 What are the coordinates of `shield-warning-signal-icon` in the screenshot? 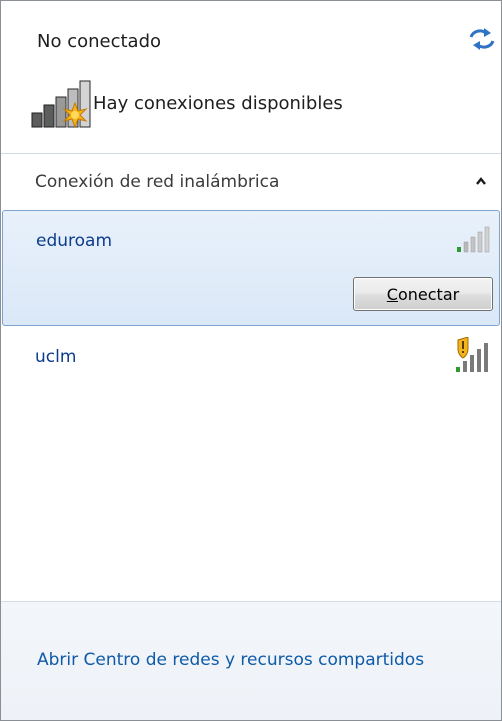 It's located at (472, 354).